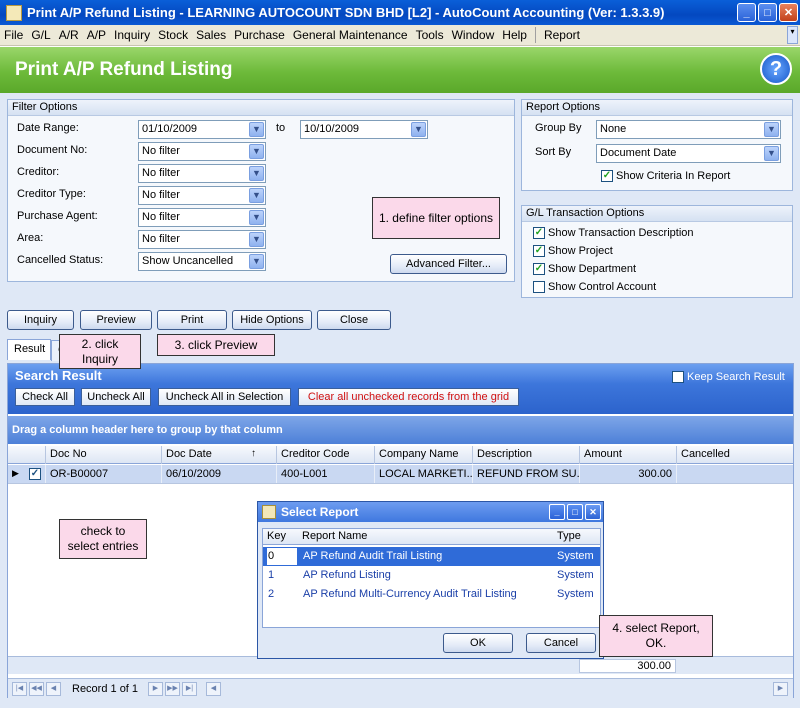  Describe the element at coordinates (202, 217) in the screenshot. I see `purchase-agent-field: No filter ▼` at that location.